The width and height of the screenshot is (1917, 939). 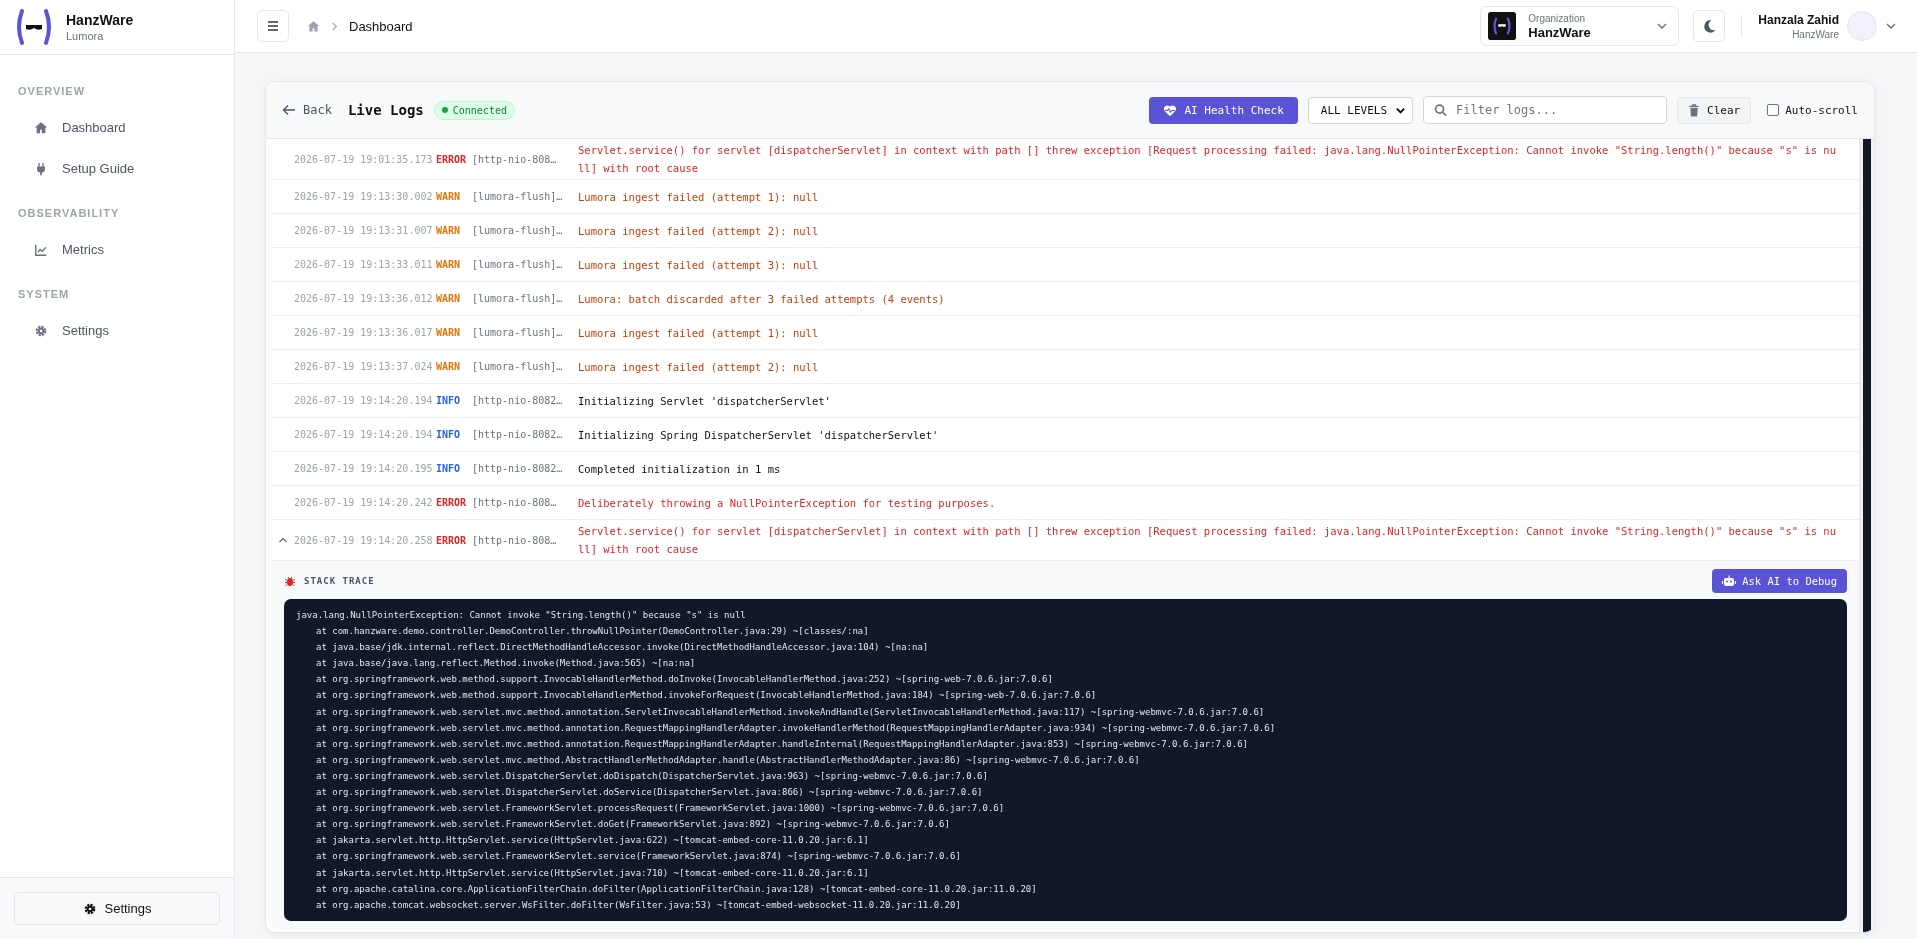 I want to click on auto-scroll-checkbox, so click(x=1773, y=110).